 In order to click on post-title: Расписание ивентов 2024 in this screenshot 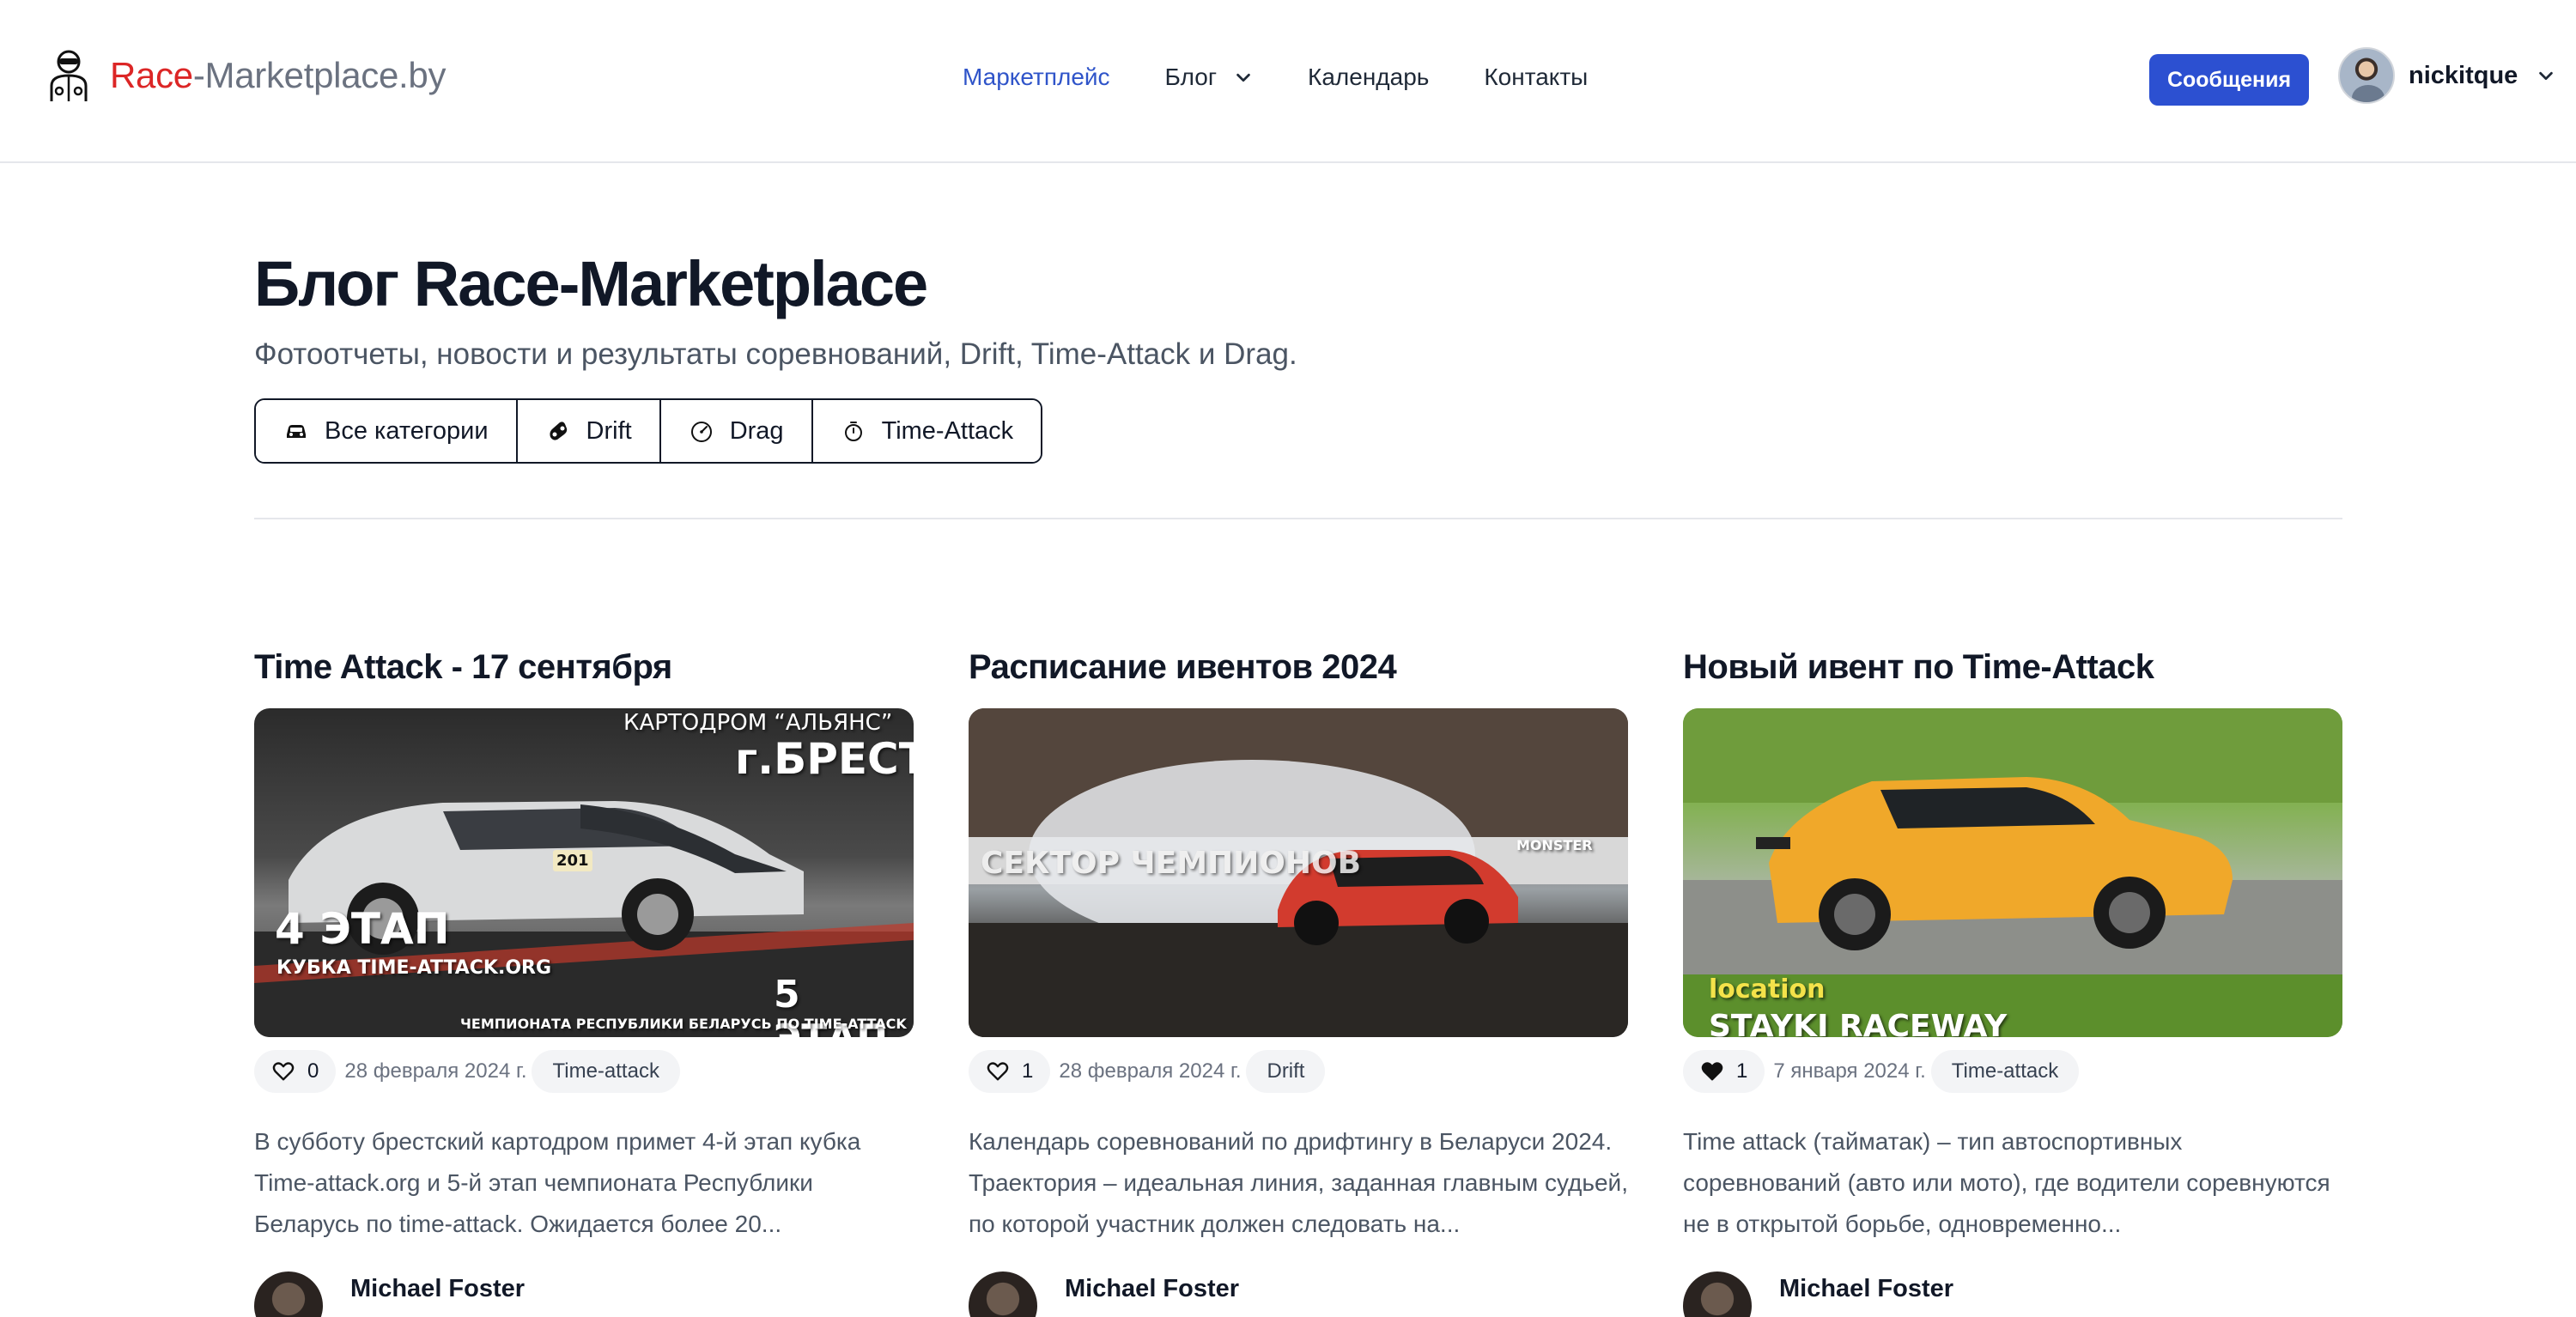, I will do `click(1298, 673)`.